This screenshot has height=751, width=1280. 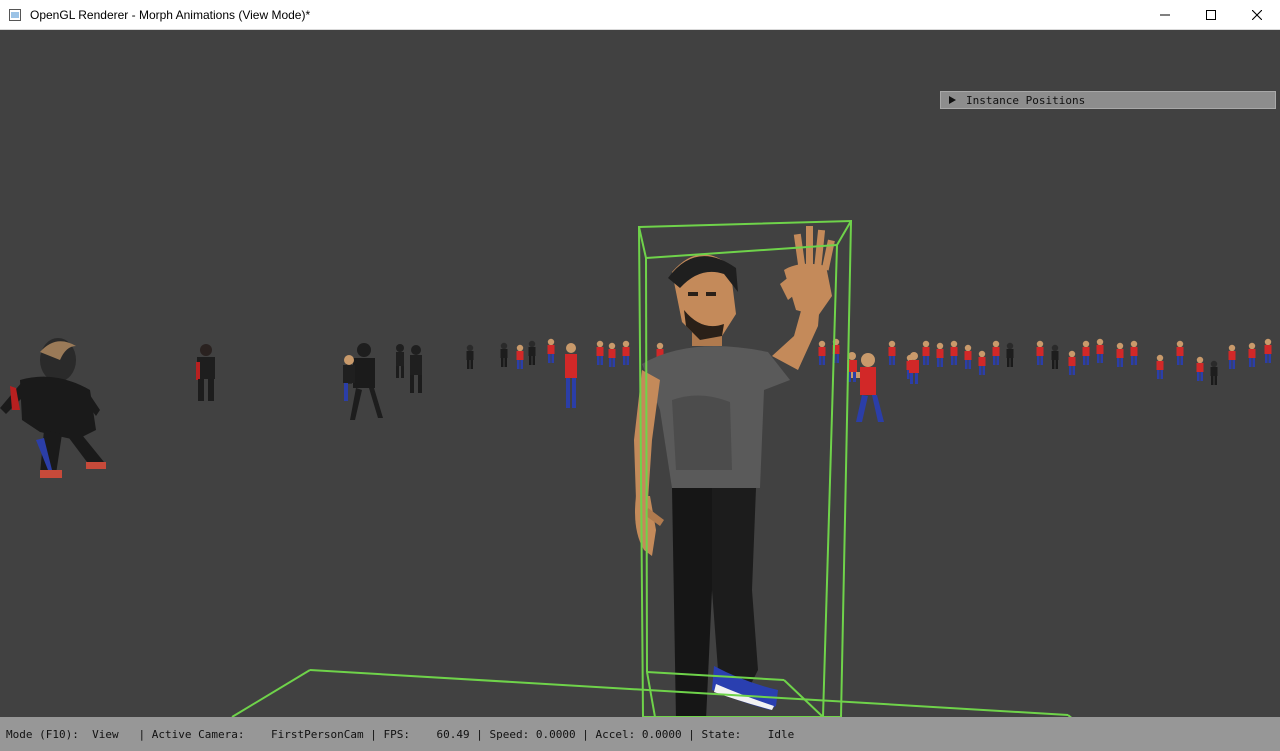 I want to click on state-value: Idle, so click(x=781, y=734).